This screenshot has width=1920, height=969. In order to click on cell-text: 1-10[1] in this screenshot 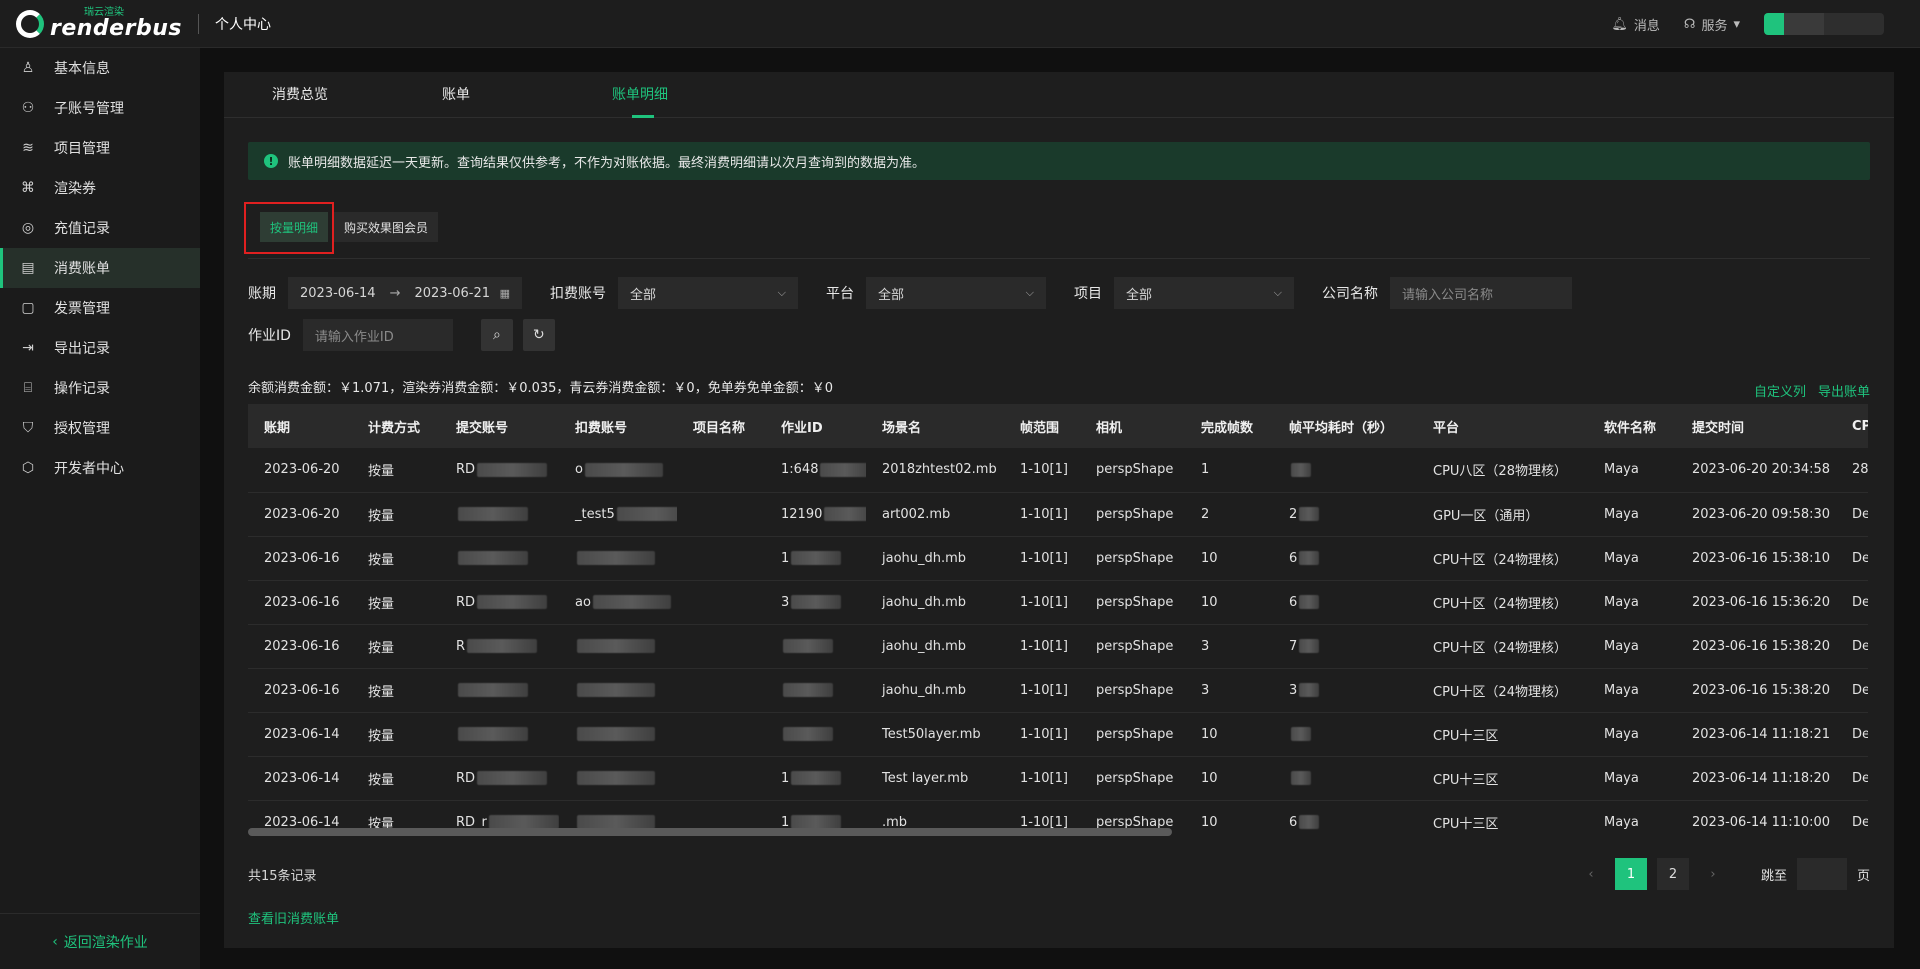, I will do `click(1044, 558)`.